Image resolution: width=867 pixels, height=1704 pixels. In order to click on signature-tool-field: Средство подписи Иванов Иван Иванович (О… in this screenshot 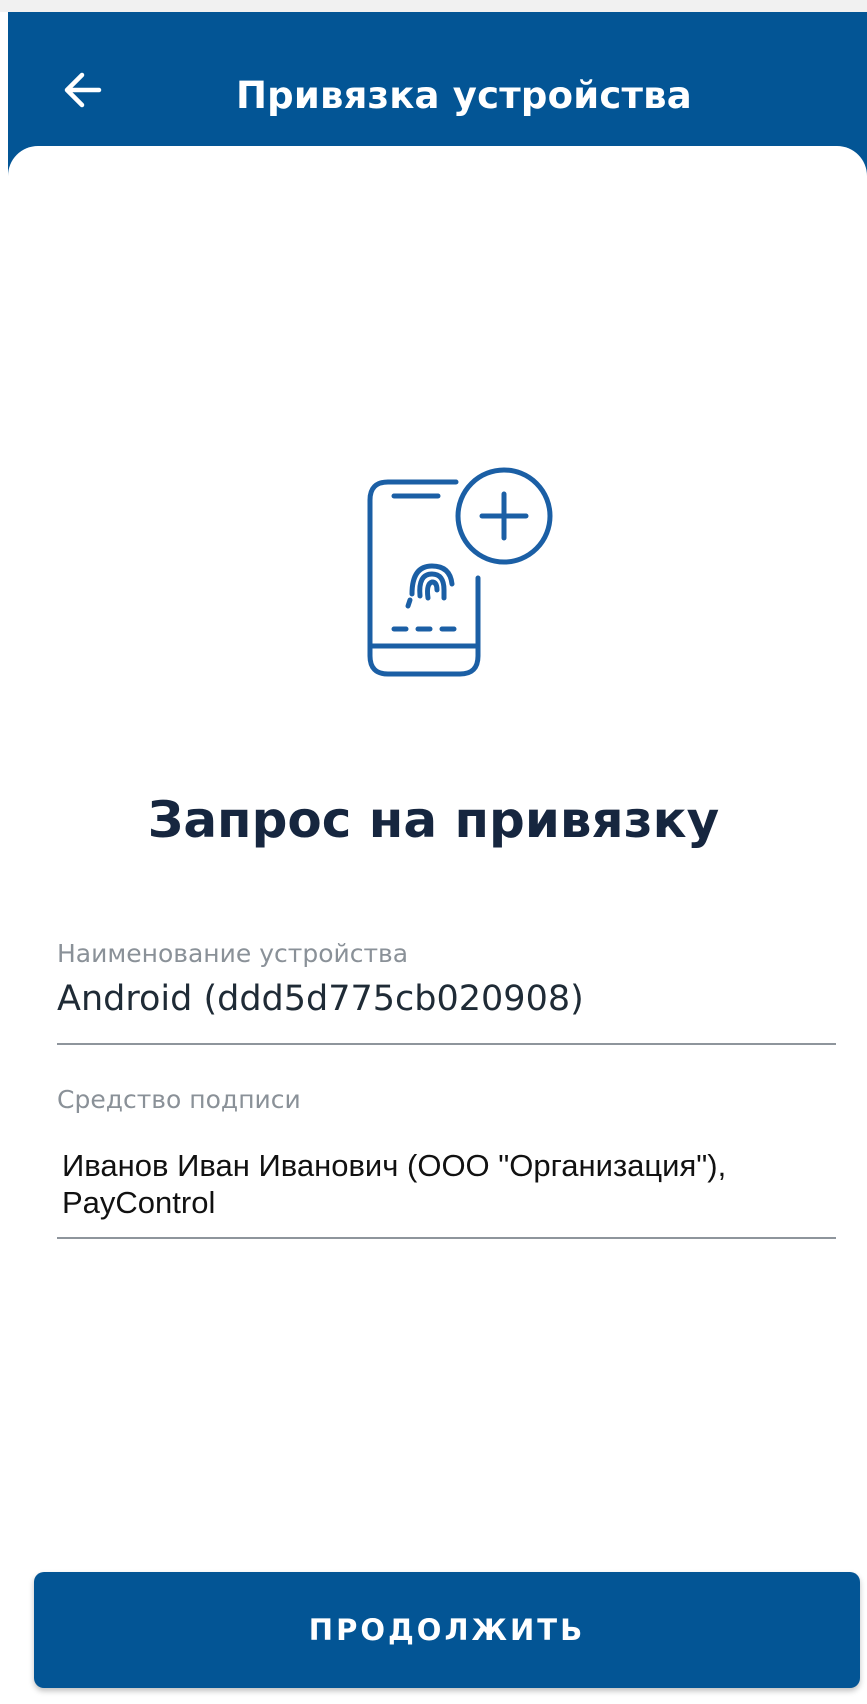, I will do `click(446, 1163)`.